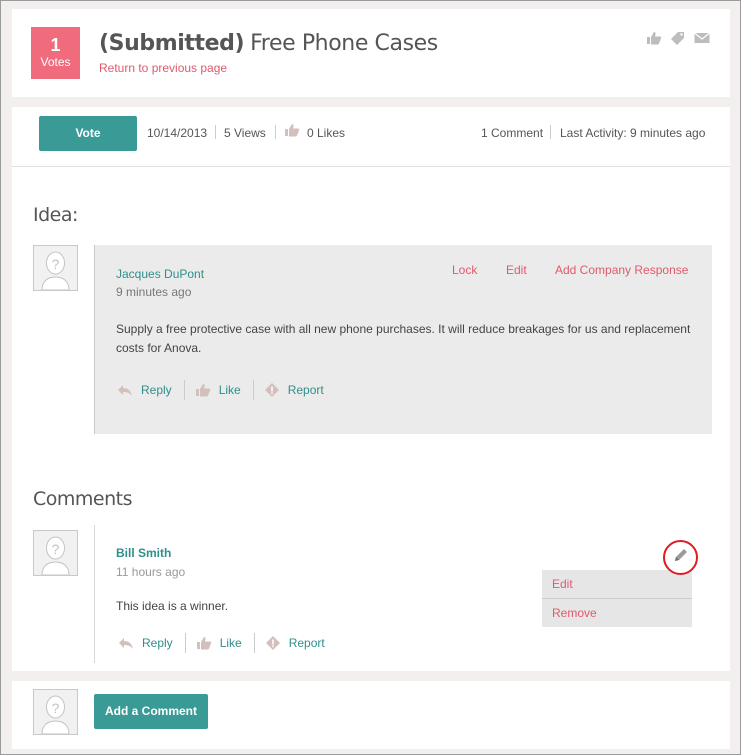 Image resolution: width=741 pixels, height=755 pixels. What do you see at coordinates (151, 711) in the screenshot?
I see `add-comment-button: Add a Comment` at bounding box center [151, 711].